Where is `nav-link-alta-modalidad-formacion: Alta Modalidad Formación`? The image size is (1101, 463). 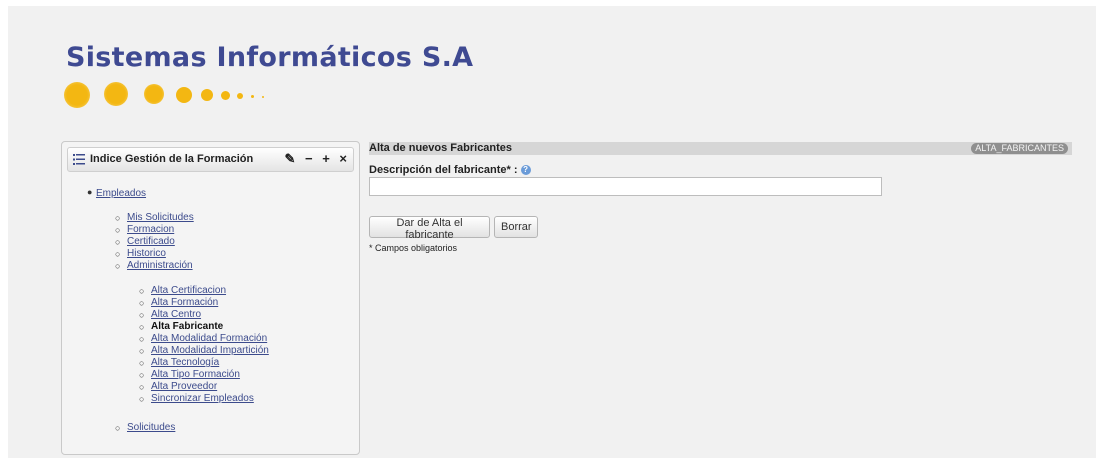
nav-link-alta-modalidad-formacion: Alta Modalidad Formación is located at coordinates (209, 338).